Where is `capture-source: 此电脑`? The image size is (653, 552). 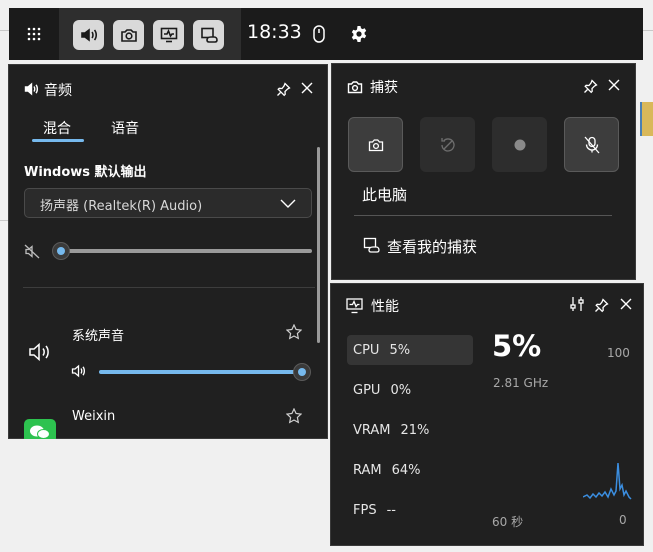
capture-source: 此电脑 is located at coordinates (385, 195).